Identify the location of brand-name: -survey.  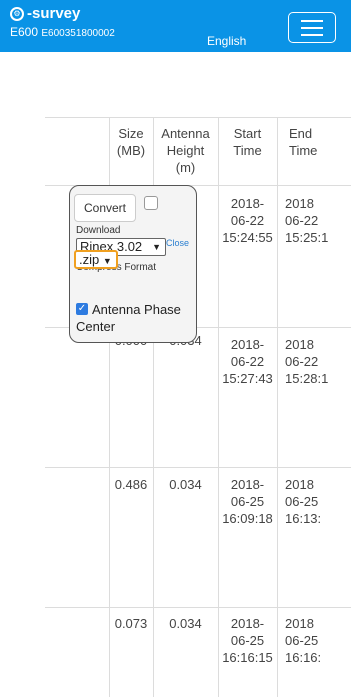
(54, 13).